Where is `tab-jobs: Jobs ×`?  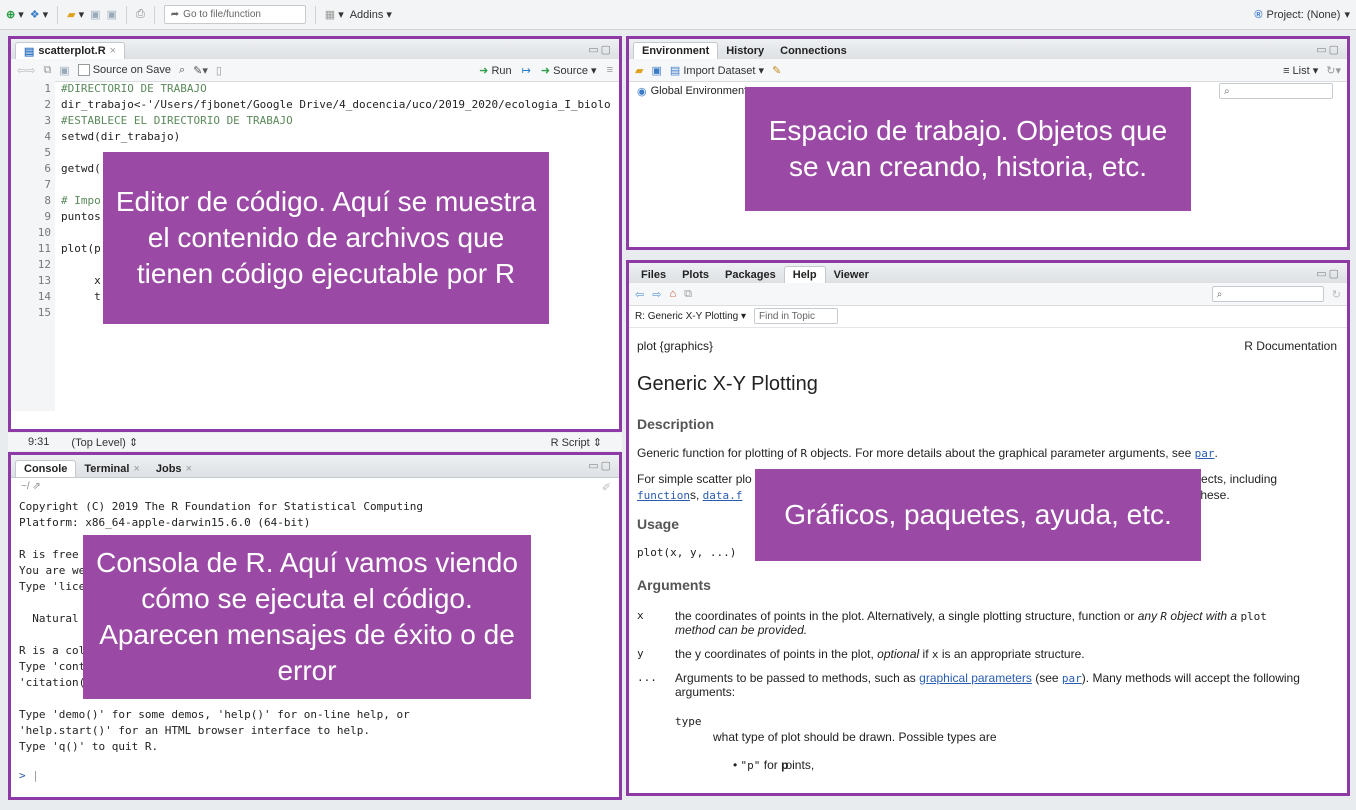
tab-jobs: Jobs × is located at coordinates (174, 468).